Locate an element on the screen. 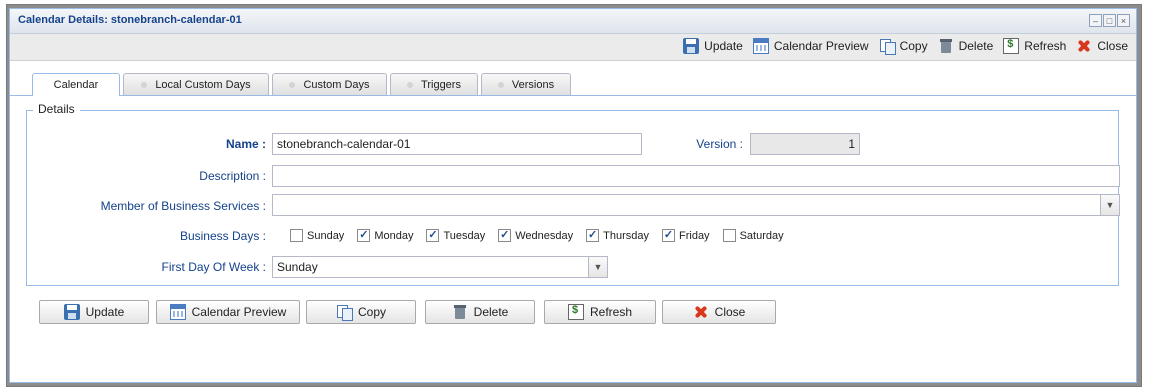 This screenshot has width=1149, height=391. day-sunday: Sunday is located at coordinates (317, 235).